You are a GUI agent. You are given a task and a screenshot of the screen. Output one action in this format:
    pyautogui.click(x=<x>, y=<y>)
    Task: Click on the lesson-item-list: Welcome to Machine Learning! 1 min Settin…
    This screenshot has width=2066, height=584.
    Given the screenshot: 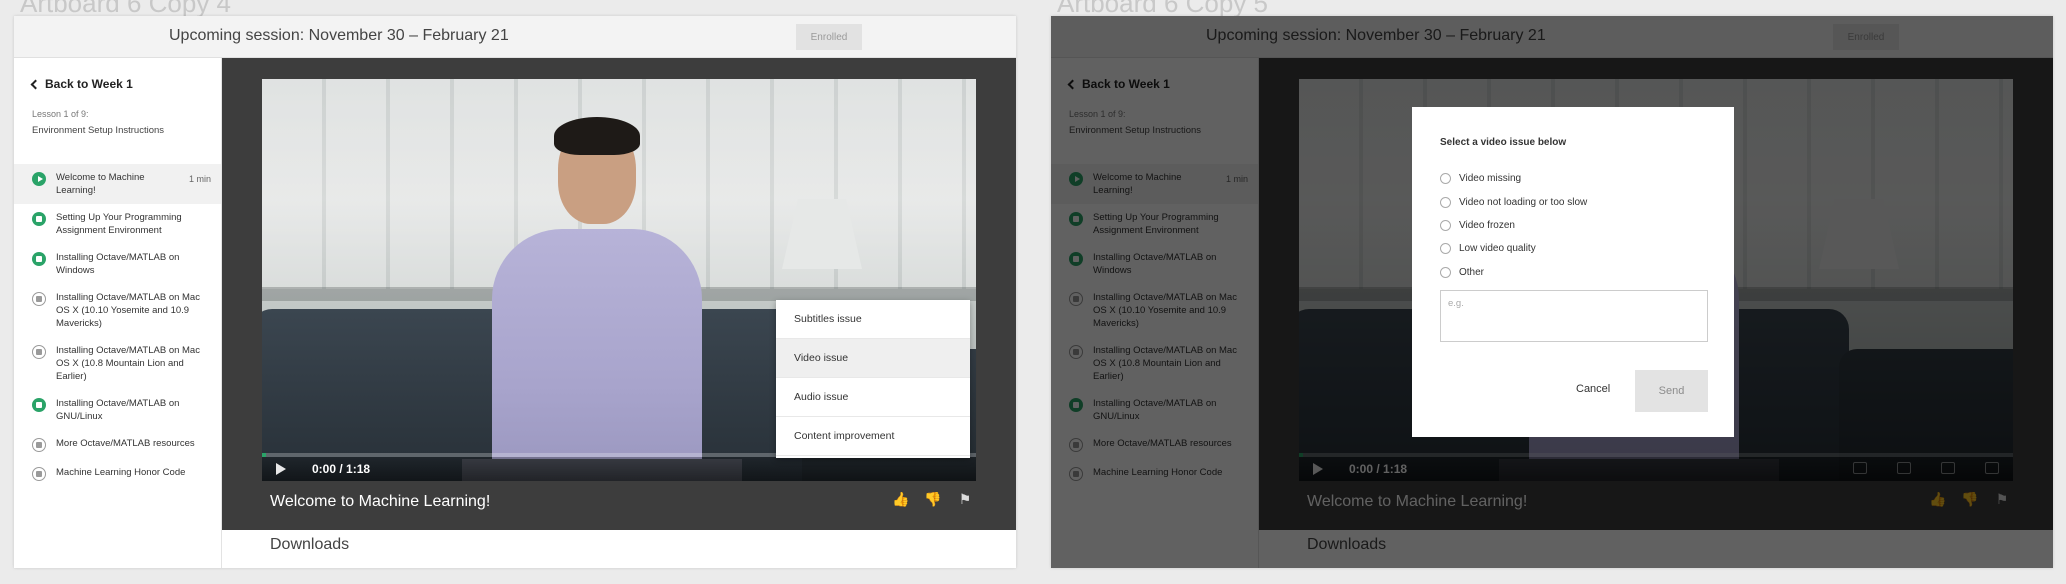 What is the action you would take?
    pyautogui.click(x=117, y=326)
    